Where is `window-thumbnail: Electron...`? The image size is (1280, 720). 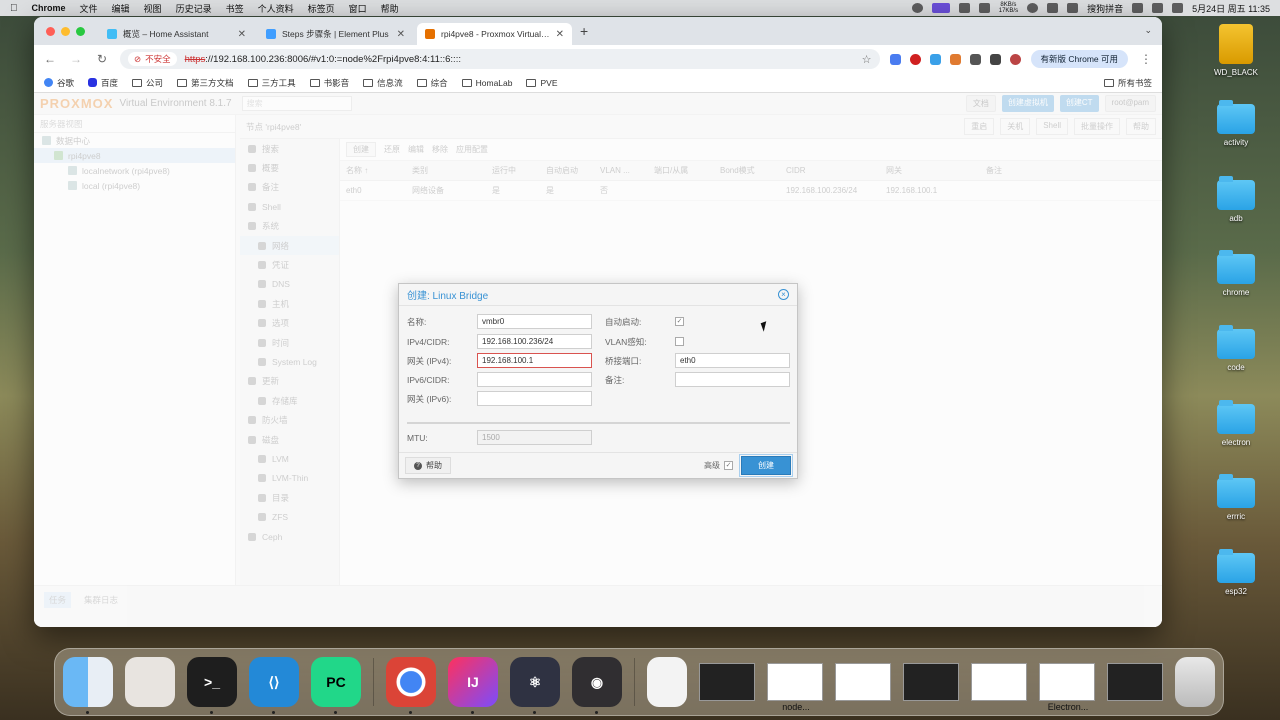 window-thumbnail: Electron... is located at coordinates (1067, 687).